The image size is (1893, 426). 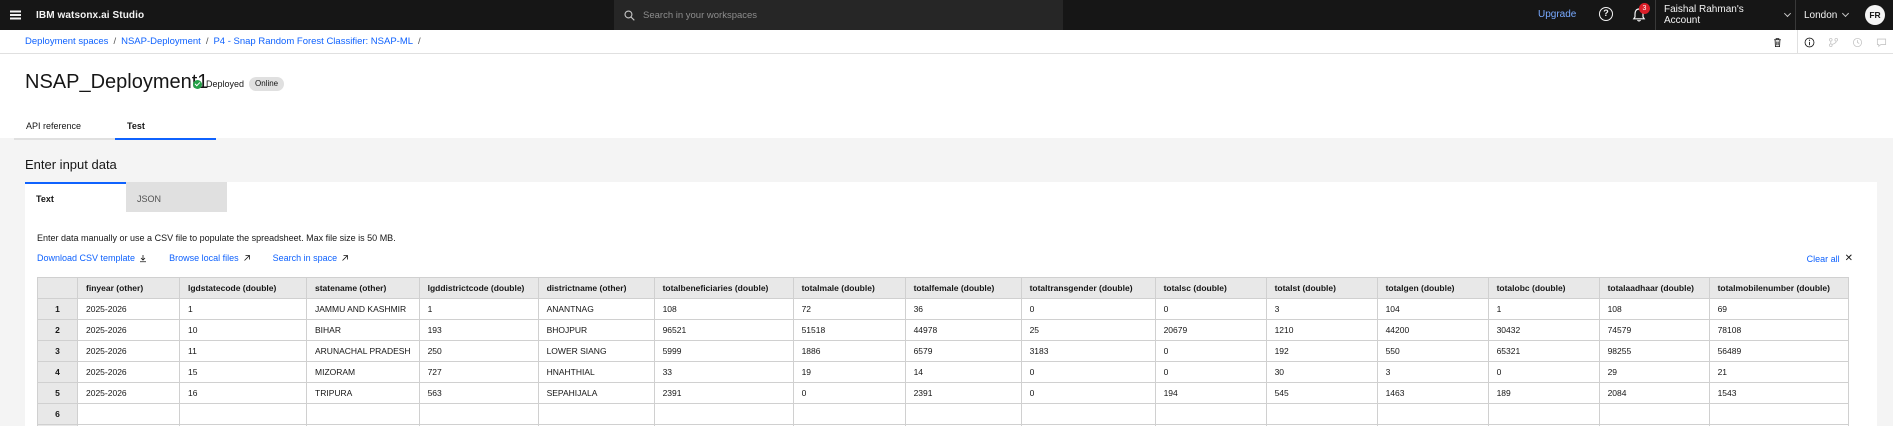 What do you see at coordinates (1778, 372) in the screenshot?
I see `table-cell: 21` at bounding box center [1778, 372].